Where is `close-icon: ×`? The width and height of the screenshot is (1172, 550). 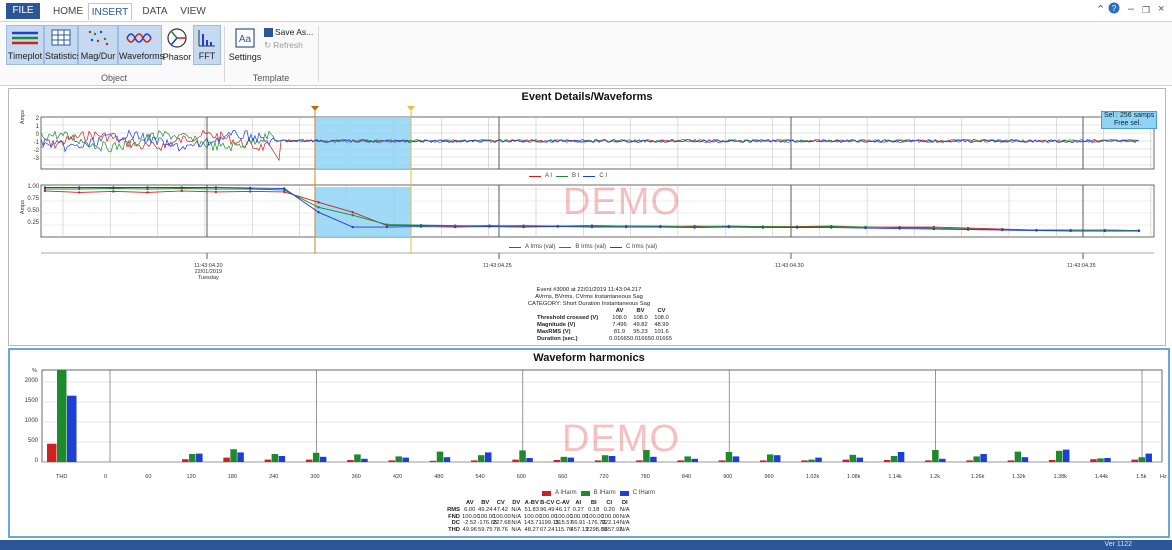
close-icon: × is located at coordinates (1161, 9).